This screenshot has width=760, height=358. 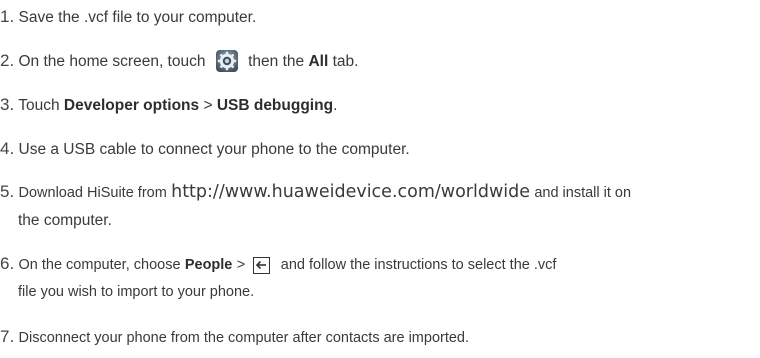 What do you see at coordinates (112, 61) in the screenshot?
I see `step-text: On the home screen, touch` at bounding box center [112, 61].